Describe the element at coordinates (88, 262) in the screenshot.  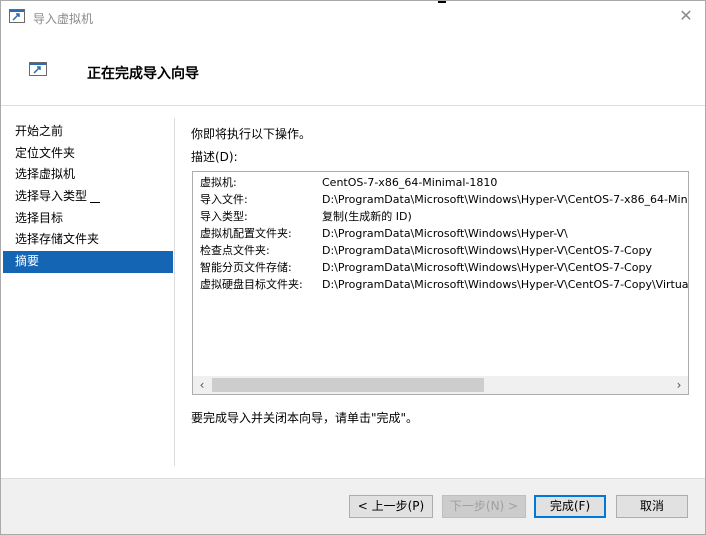
I see `nav-item-summary: 摘要` at that location.